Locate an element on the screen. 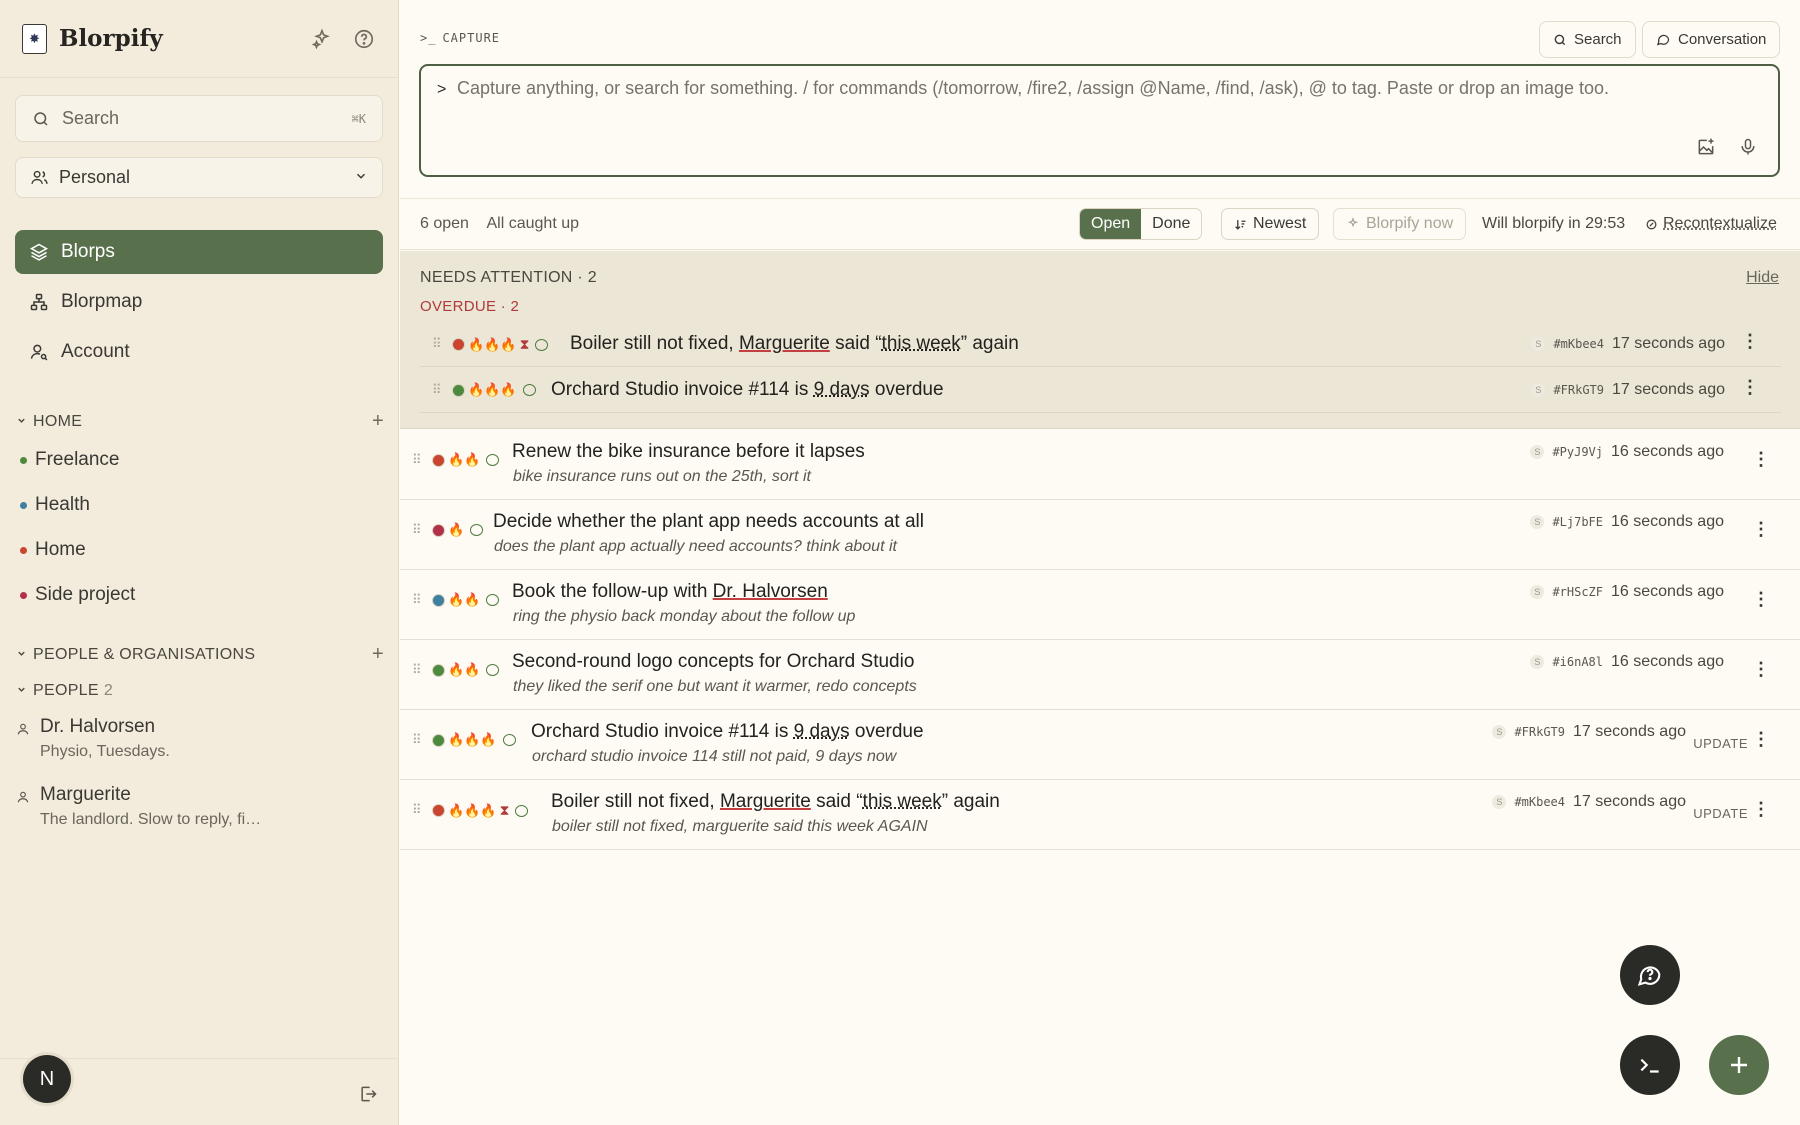  sidebar-project-freelance: Freelance is located at coordinates (70, 460).